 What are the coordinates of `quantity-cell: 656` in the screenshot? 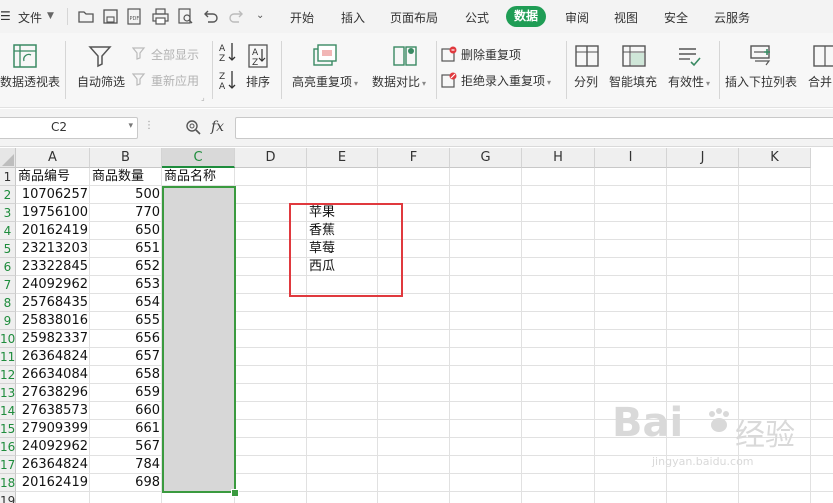 It's located at (126, 339).